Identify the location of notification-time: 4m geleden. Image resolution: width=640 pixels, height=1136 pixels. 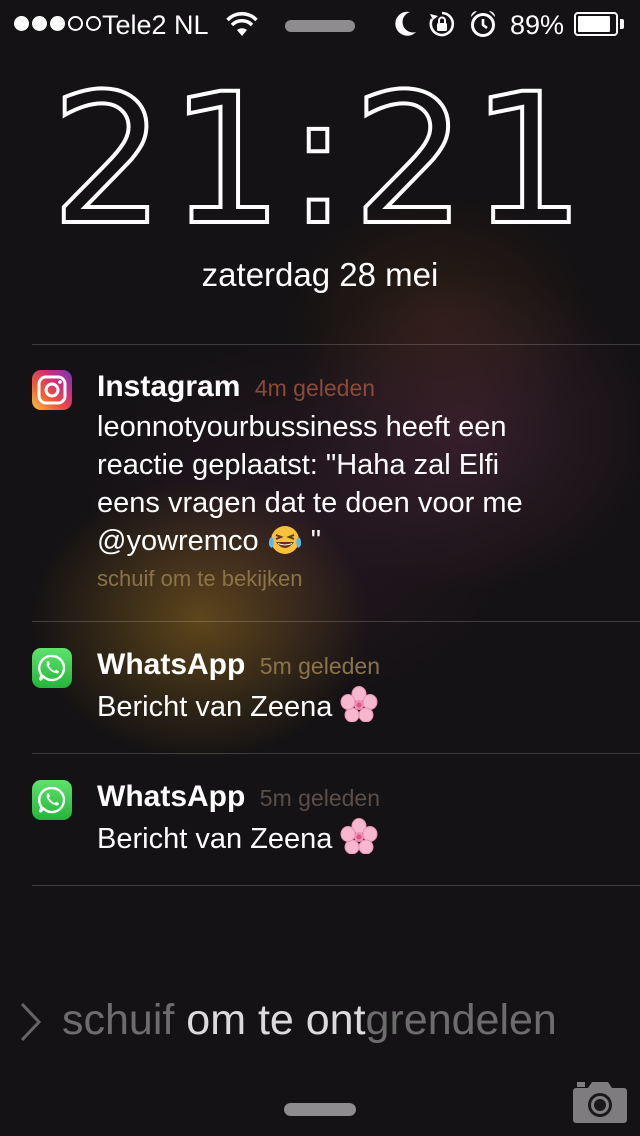
(315, 388).